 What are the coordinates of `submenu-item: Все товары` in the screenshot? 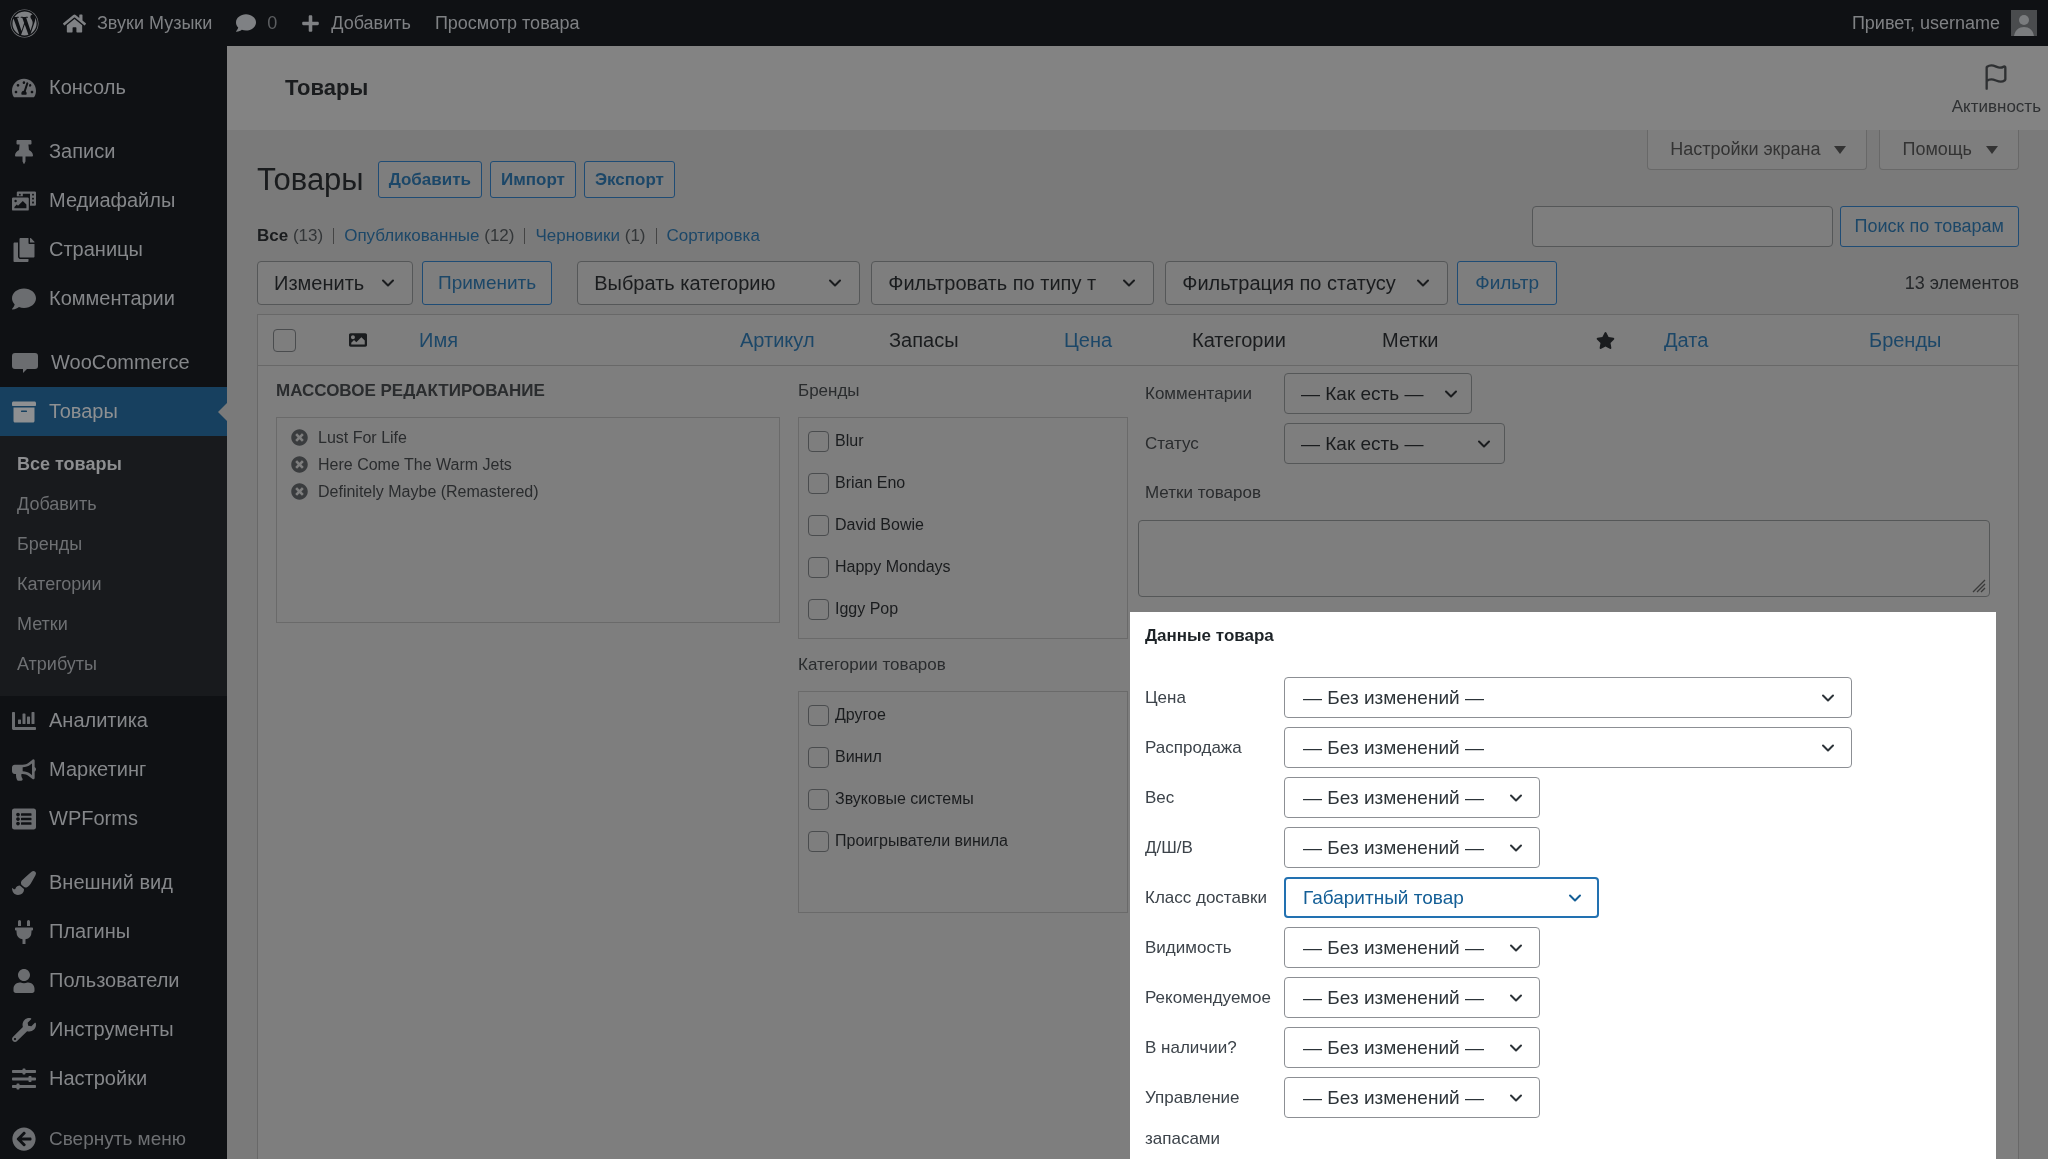 It's located at (113, 464).